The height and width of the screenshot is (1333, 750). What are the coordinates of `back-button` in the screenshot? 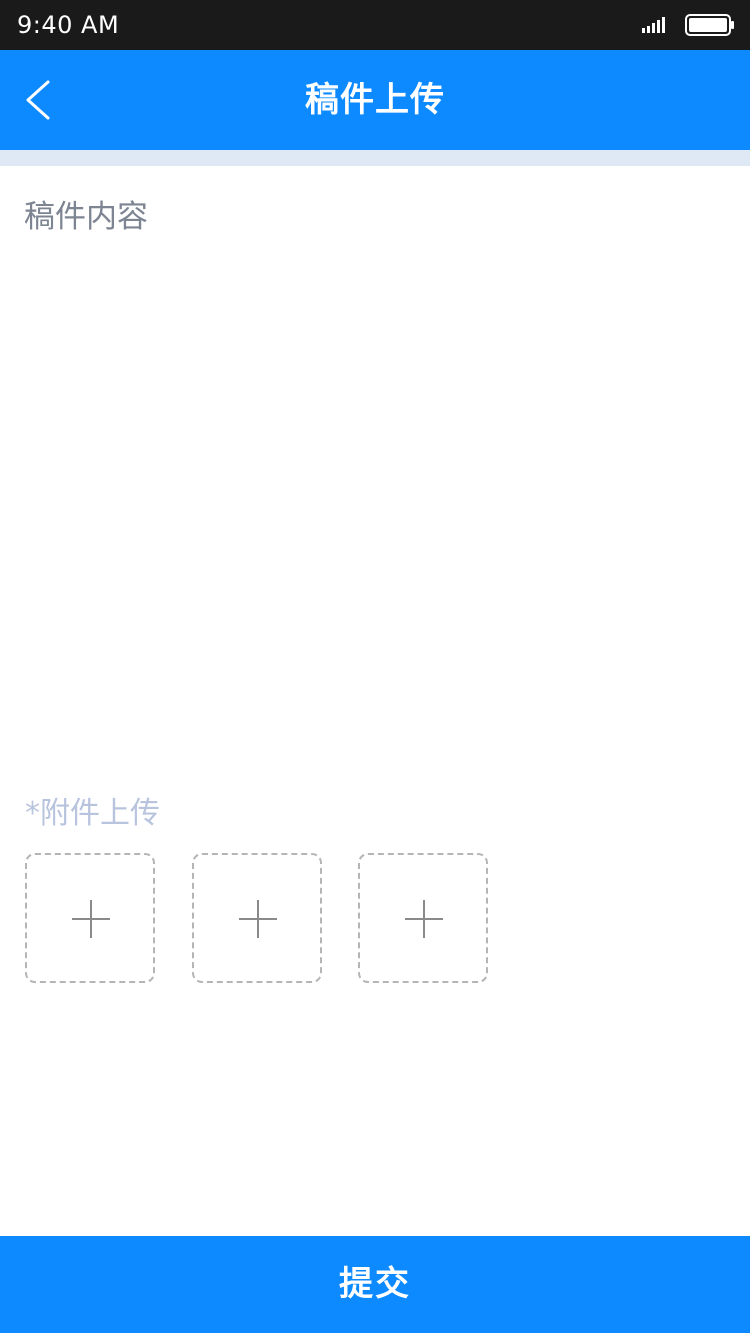 It's located at (40, 100).